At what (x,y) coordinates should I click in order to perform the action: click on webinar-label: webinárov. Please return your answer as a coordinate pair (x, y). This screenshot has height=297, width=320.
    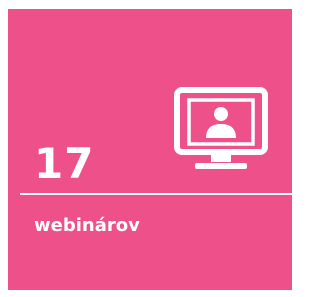
    Looking at the image, I should click on (87, 225).